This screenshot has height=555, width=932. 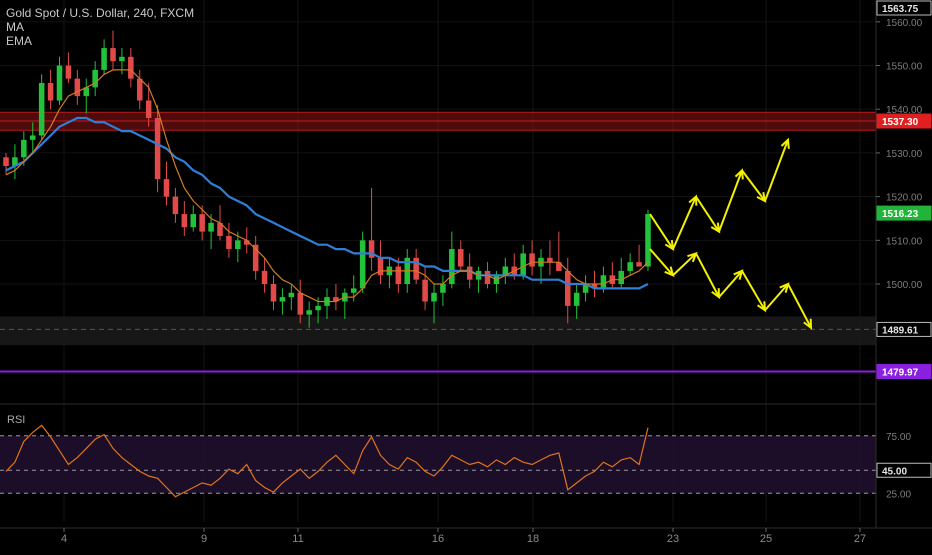 What do you see at coordinates (438, 539) in the screenshot?
I see `time-axis-label: 16` at bounding box center [438, 539].